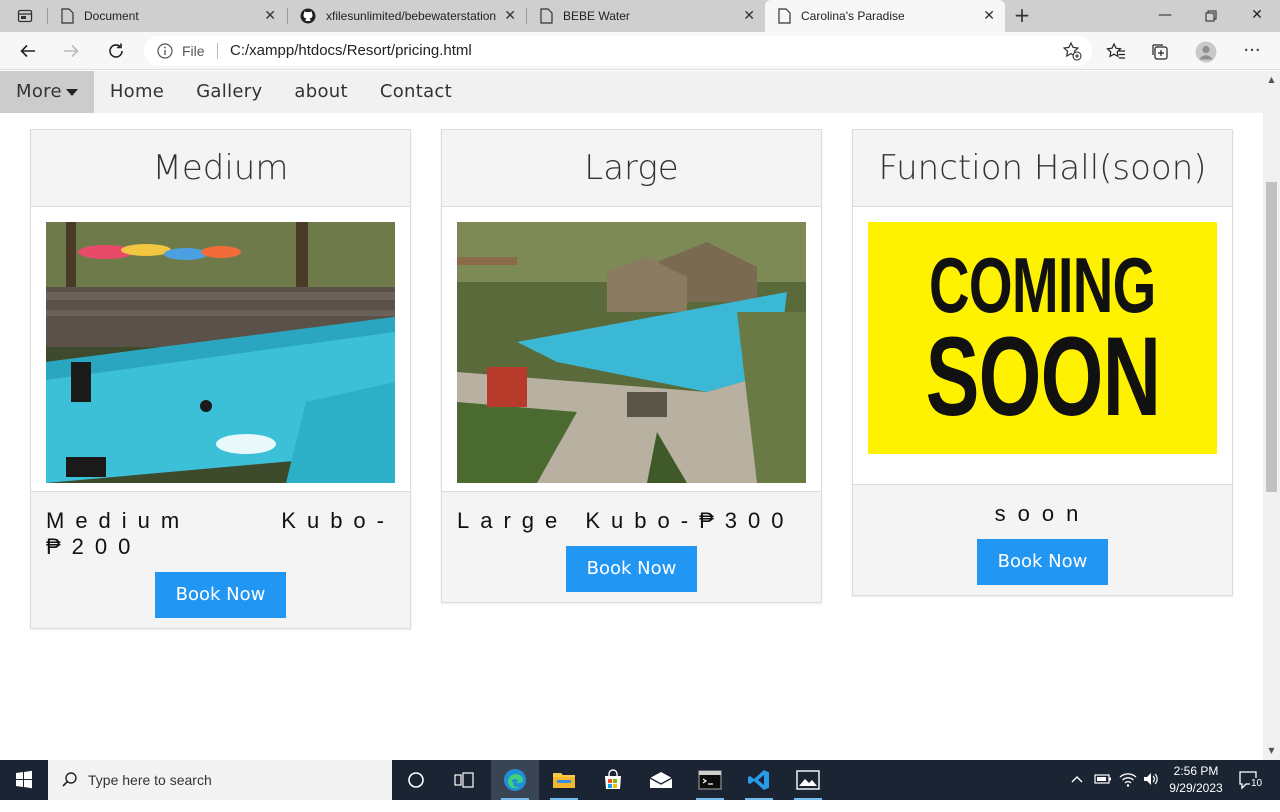  I want to click on tab-title: xfilesunlimited/bebewaterstation, so click(411, 16).